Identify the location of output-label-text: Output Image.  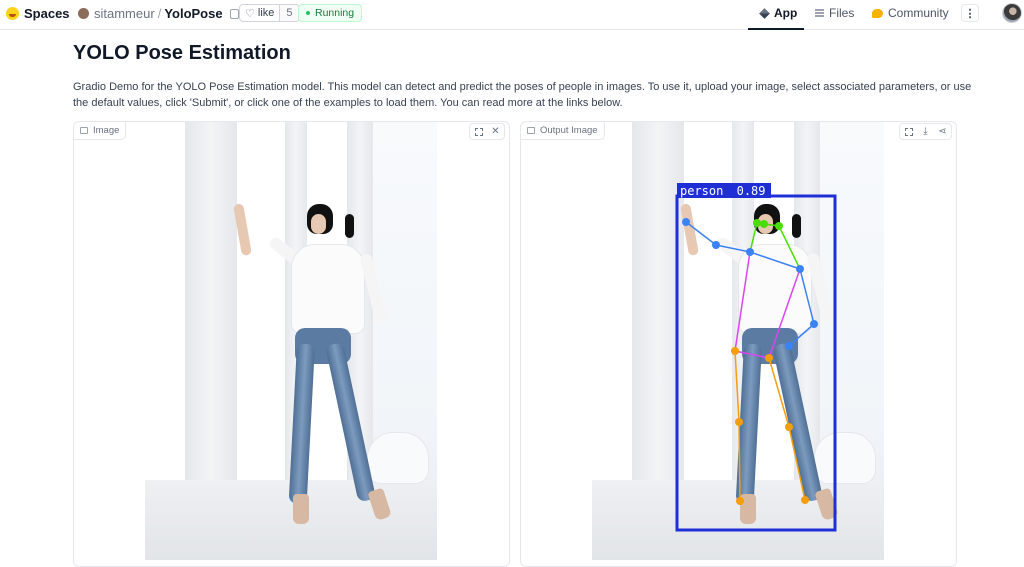
(569, 130).